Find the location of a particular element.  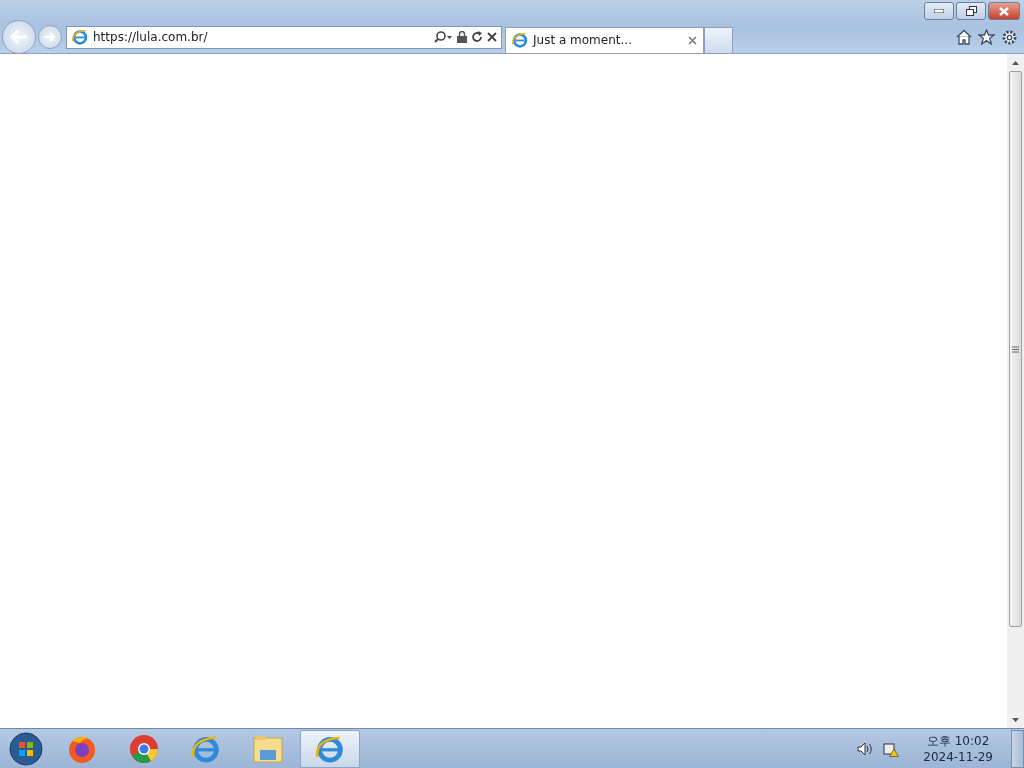

clock-time: 오후 10:02 is located at coordinates (958, 740).